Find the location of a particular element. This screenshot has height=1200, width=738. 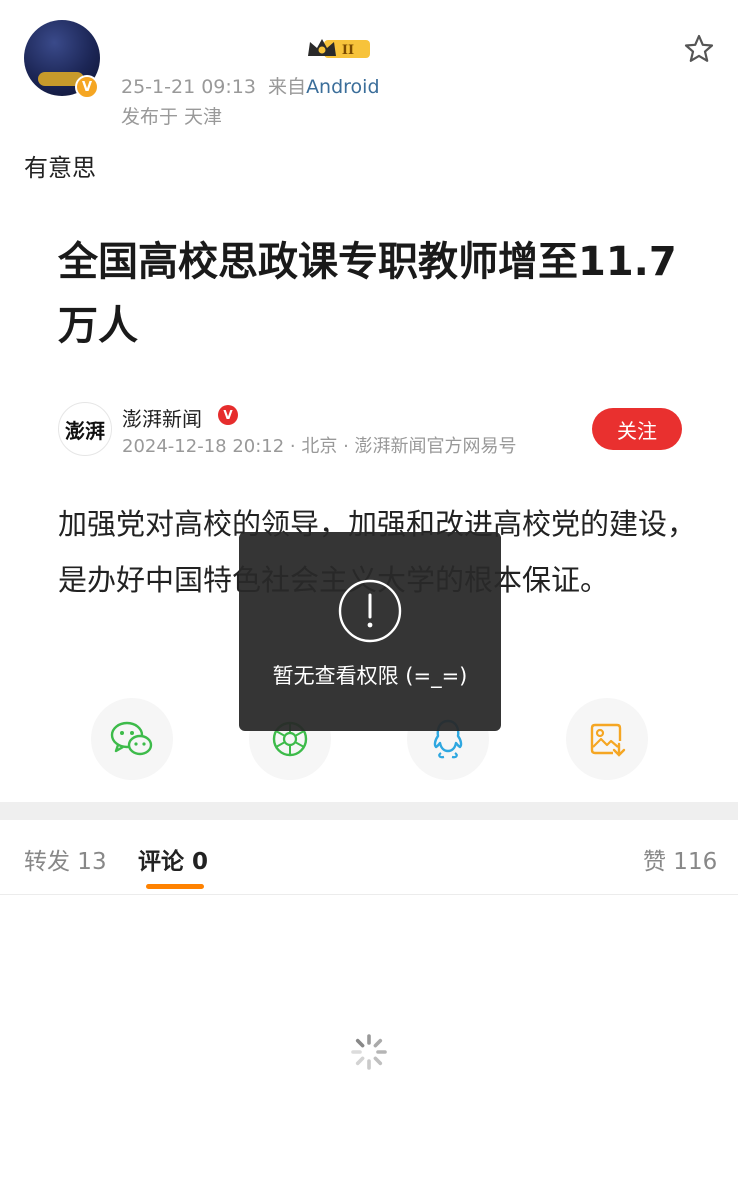

post-text: 有意思 is located at coordinates (60, 168).